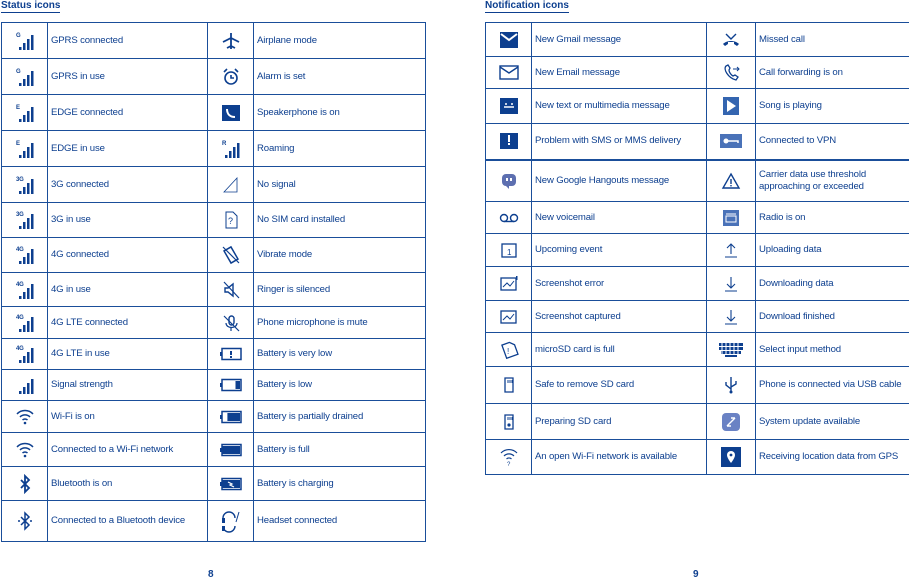 The height and width of the screenshot is (580, 909). I want to click on vpn-key-icon, so click(731, 141).